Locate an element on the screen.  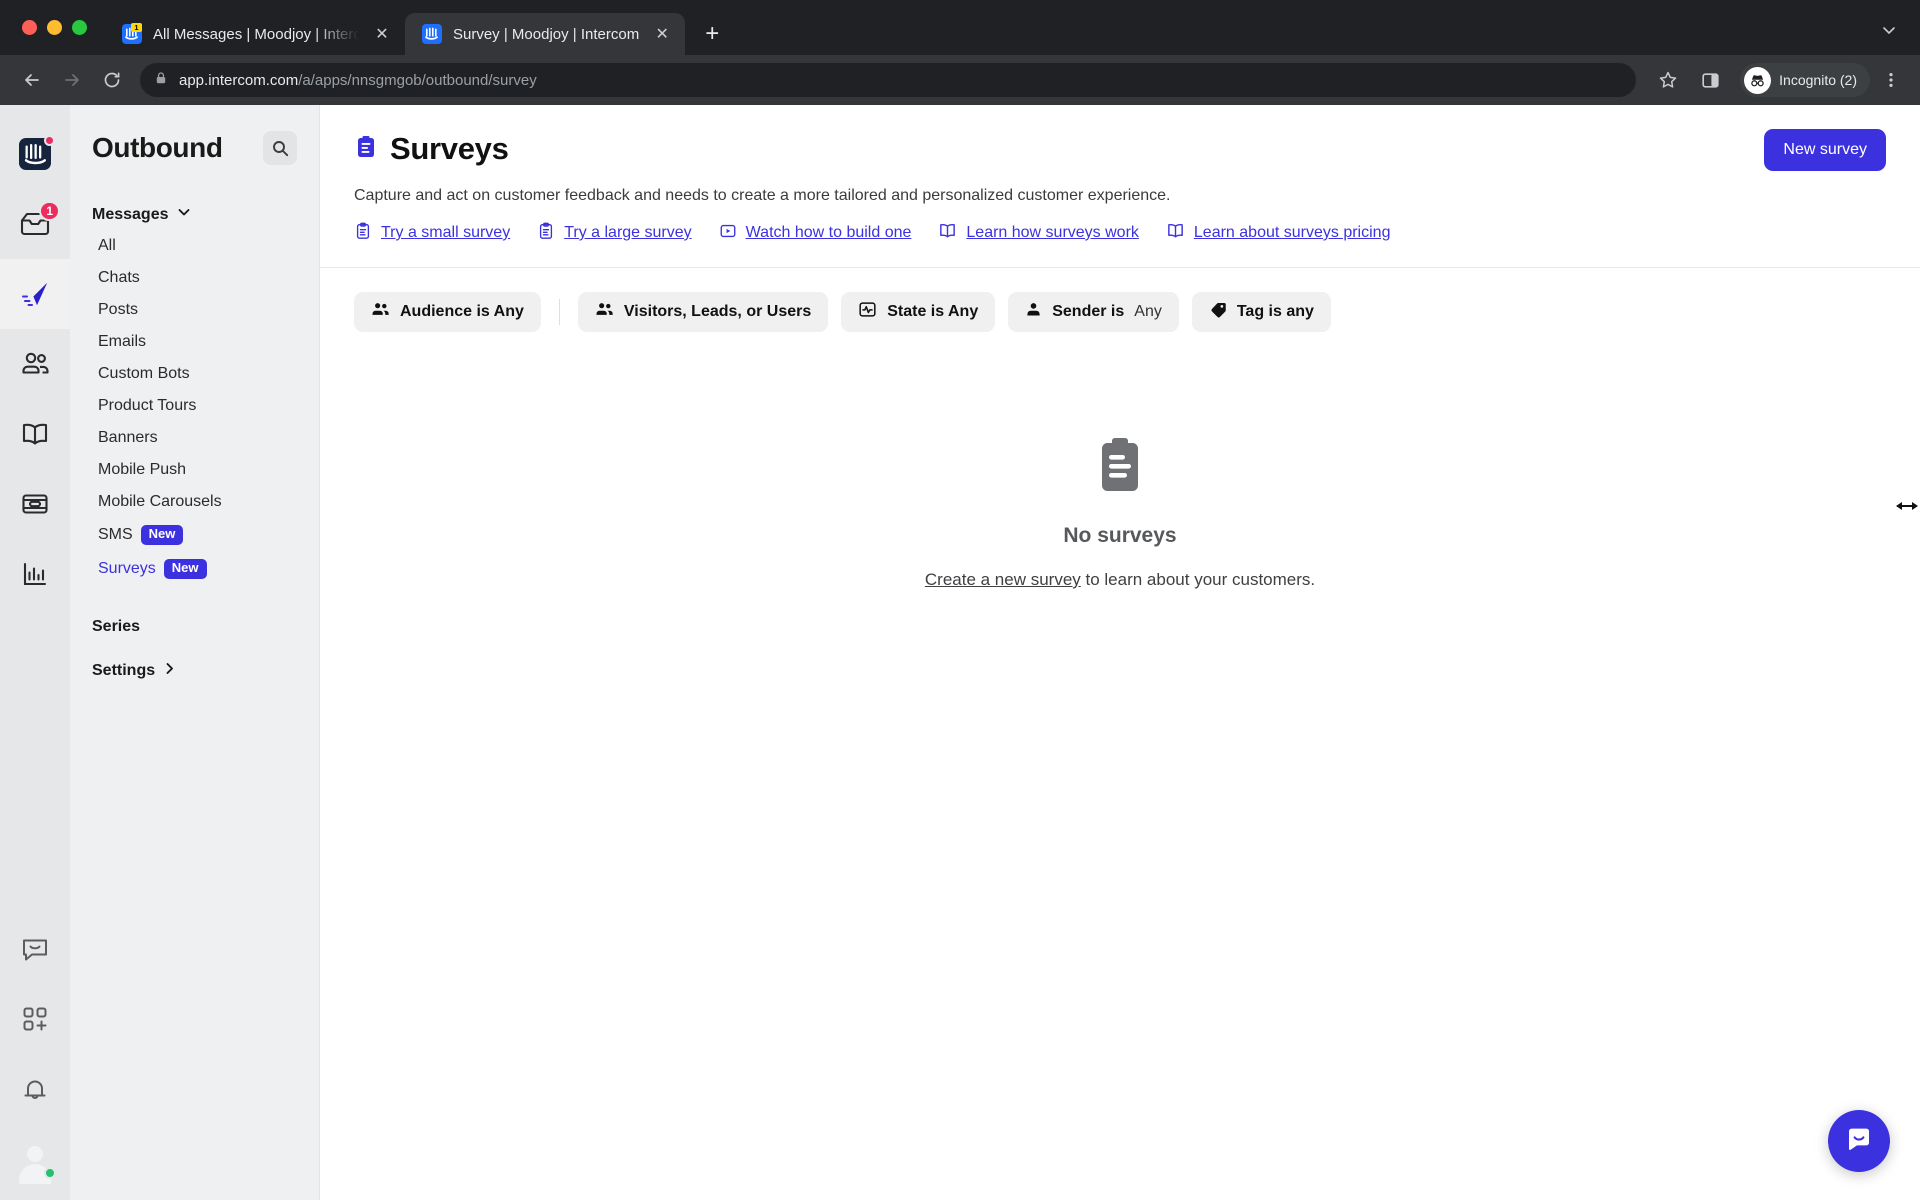
sidebar-item-label: Mobile Push is located at coordinates (142, 469).